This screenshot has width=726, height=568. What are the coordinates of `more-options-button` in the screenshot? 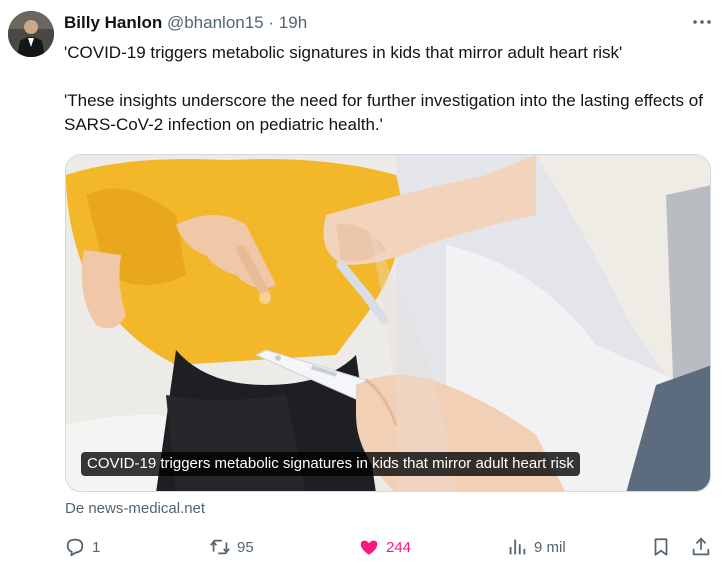 It's located at (702, 22).